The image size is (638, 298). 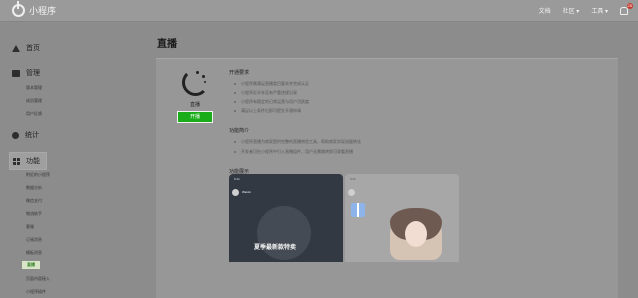 What do you see at coordinates (358, 210) in the screenshot?
I see `gift-icon` at bounding box center [358, 210].